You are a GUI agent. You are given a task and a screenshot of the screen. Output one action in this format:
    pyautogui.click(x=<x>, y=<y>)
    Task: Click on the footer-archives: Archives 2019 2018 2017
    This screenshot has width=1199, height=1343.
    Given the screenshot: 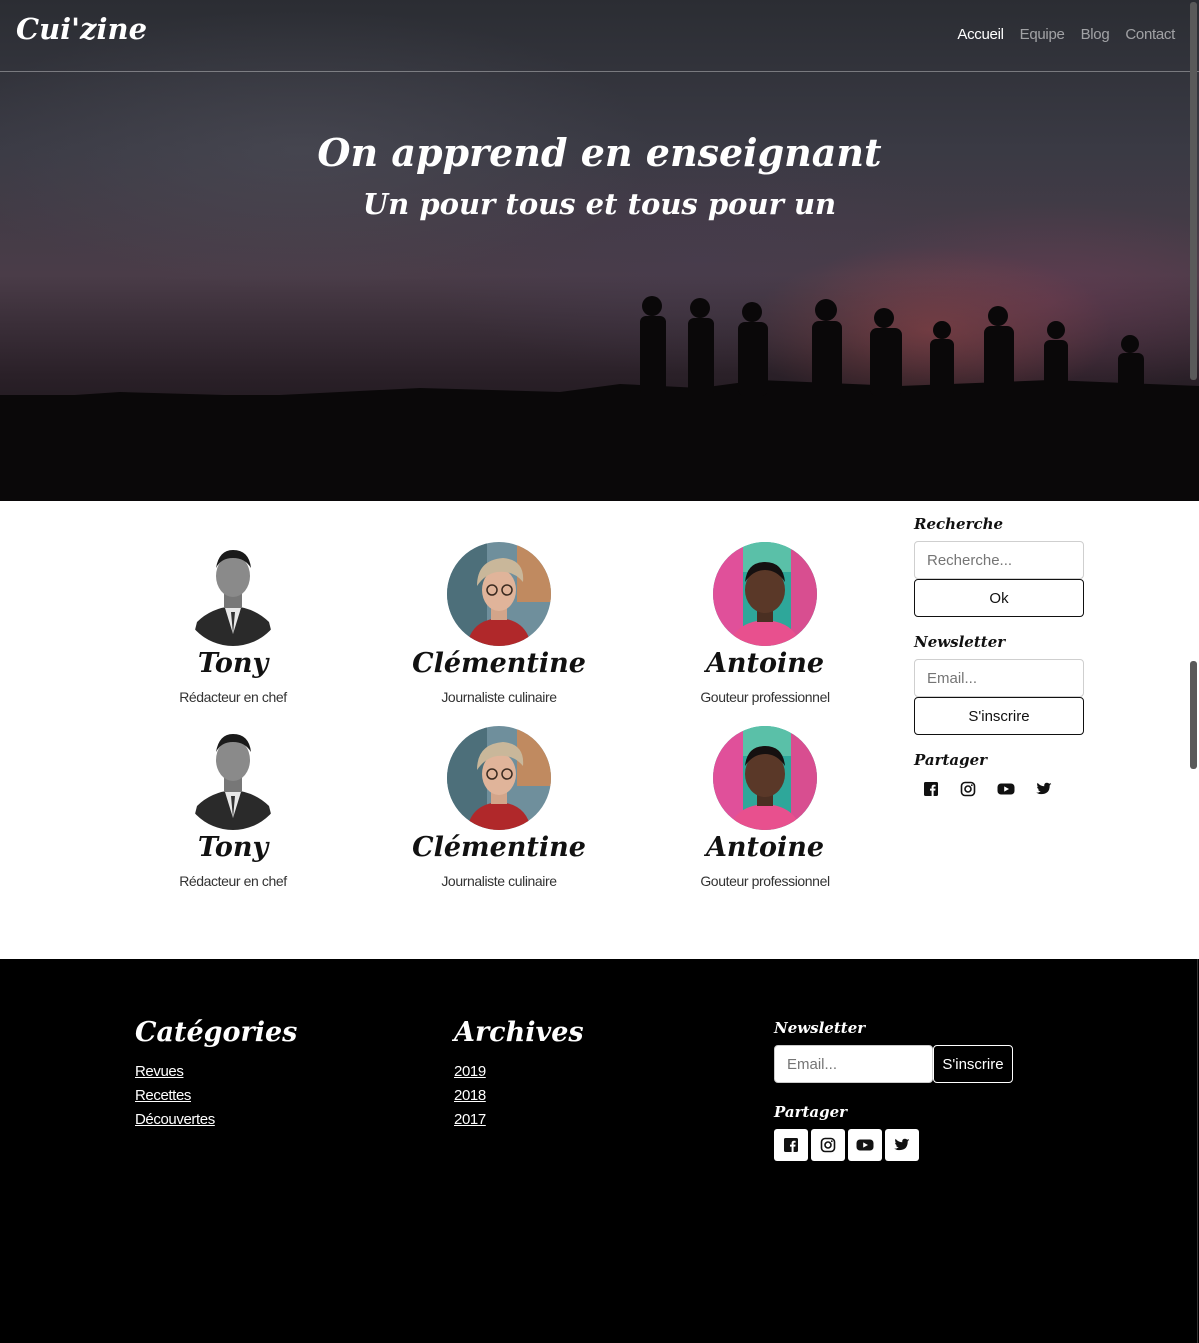 What is the action you would take?
    pyautogui.click(x=519, y=1074)
    